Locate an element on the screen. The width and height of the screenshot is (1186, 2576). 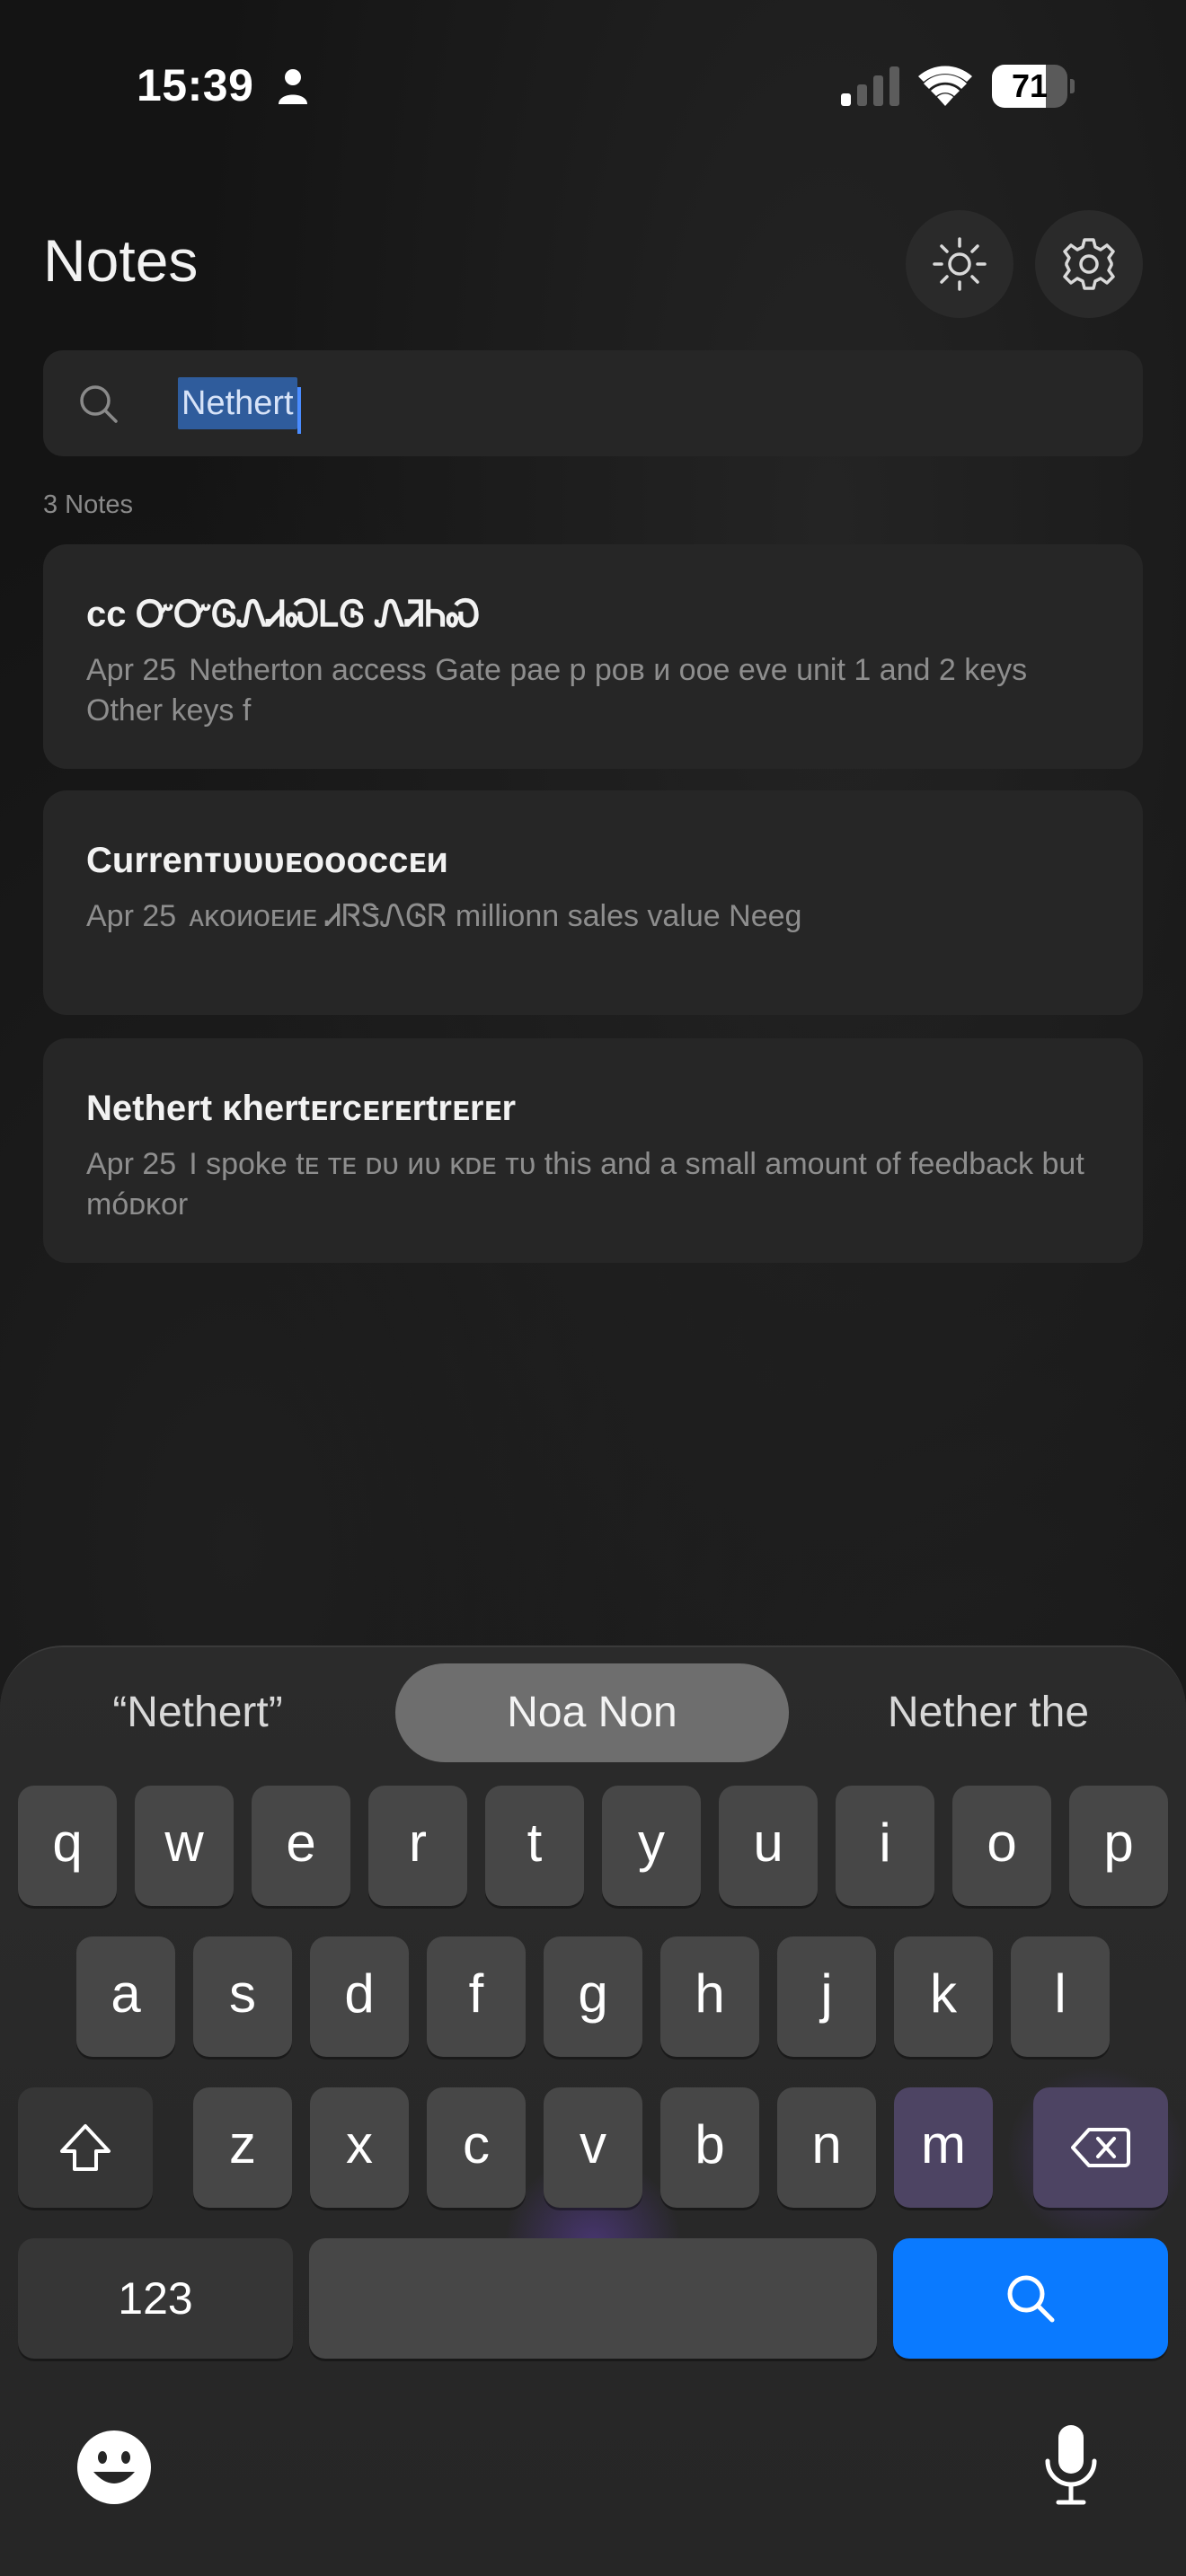
note-title: Nethert ᴋhertᴇrᴄᴇrᴇrtrᴇrᴇr is located at coordinates (301, 1108).